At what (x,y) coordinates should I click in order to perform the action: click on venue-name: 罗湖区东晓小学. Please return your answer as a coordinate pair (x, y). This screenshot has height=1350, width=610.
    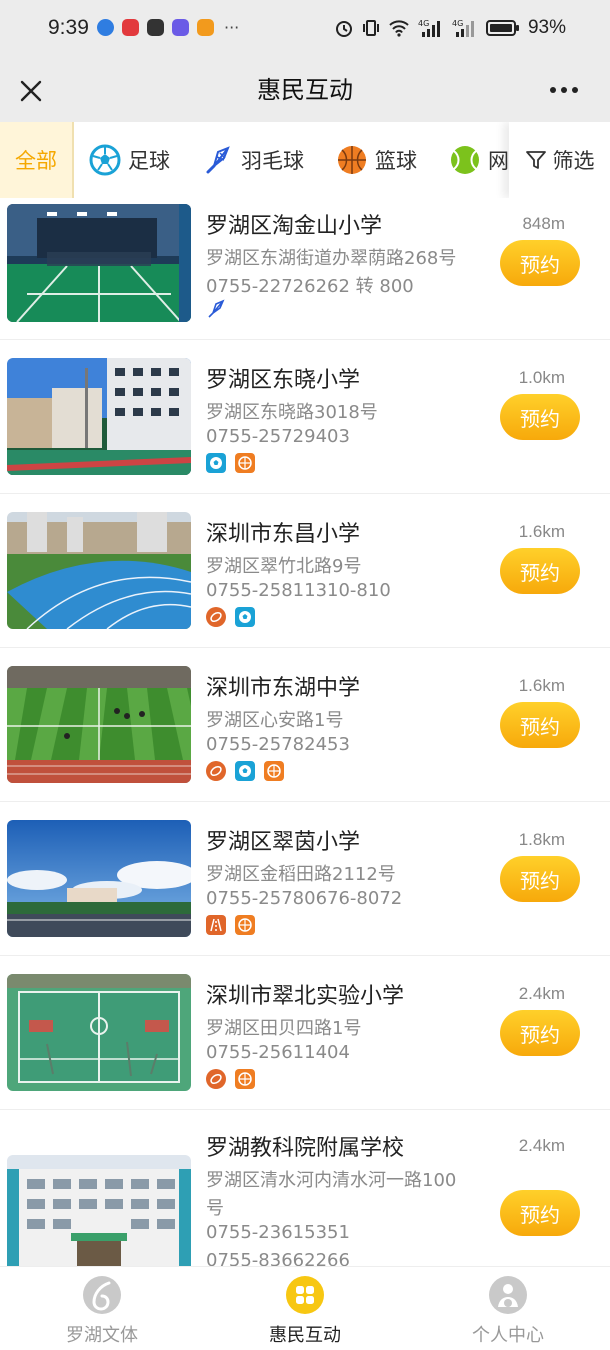
    Looking at the image, I should click on (283, 380).